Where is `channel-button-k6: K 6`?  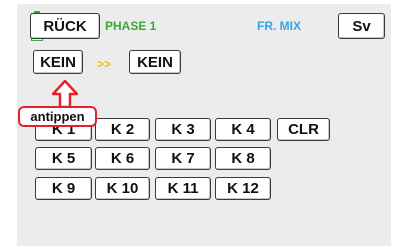 channel-button-k6: K 6 is located at coordinates (122, 158).